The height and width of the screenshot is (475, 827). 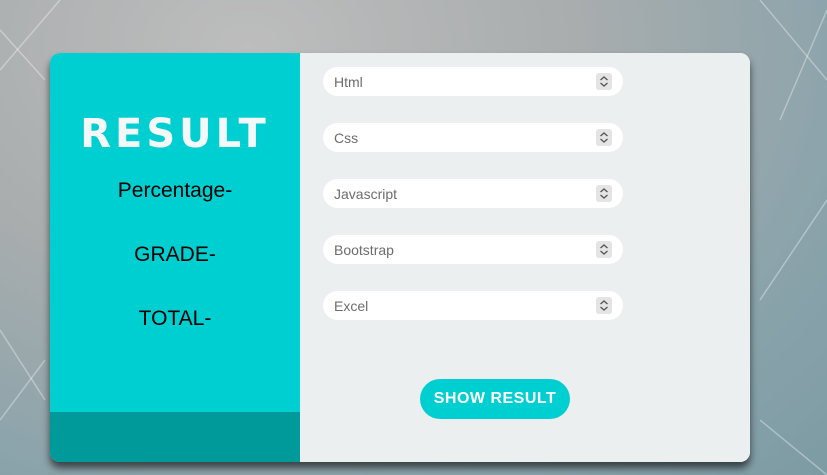 I want to click on show-result-button: SHOW RESULT, so click(x=495, y=399).